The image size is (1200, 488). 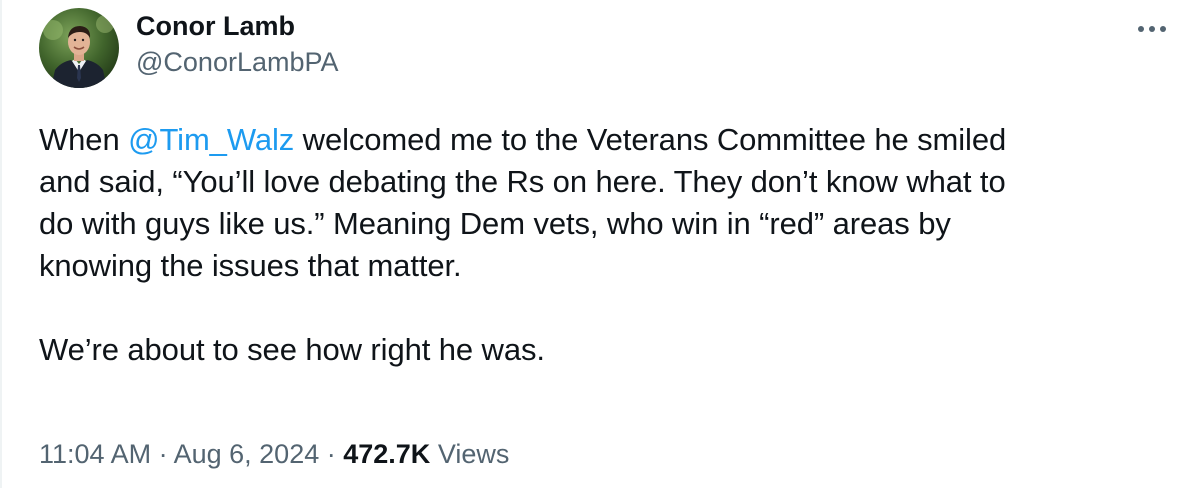 I want to click on tweet-meta: 11:04 AM · Aug 6, 2024 · 472.7K Views, so click(x=274, y=454).